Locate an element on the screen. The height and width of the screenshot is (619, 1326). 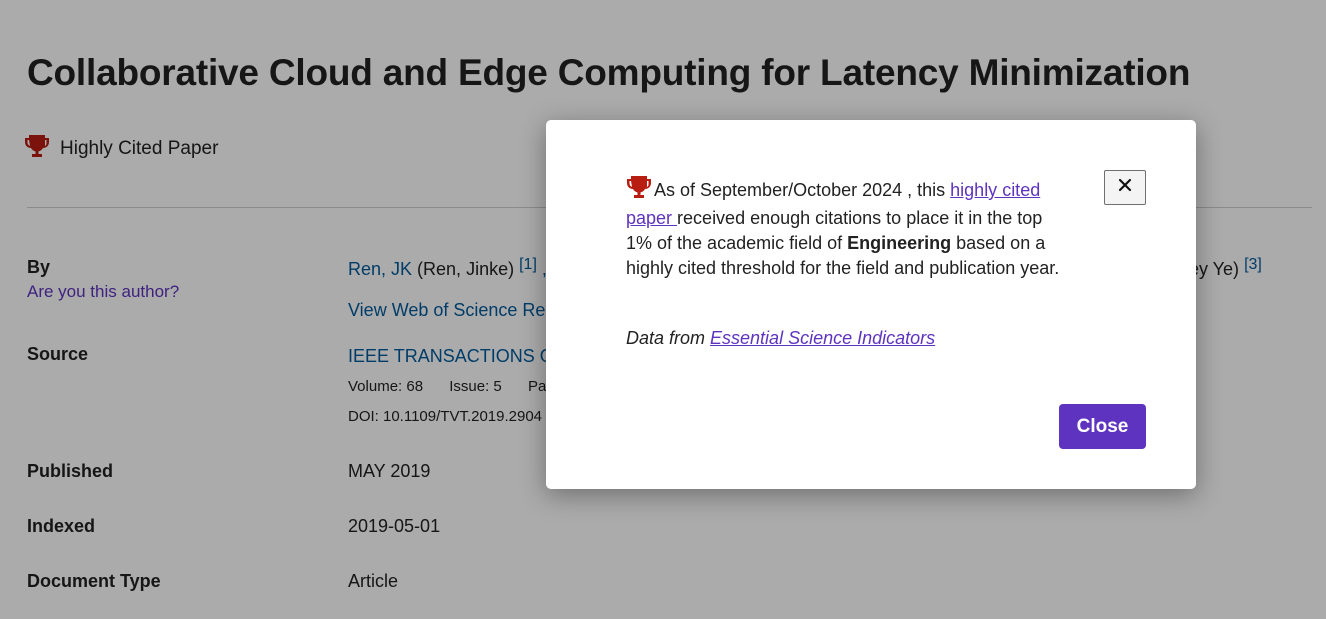
close-icon is located at coordinates (1125, 187).